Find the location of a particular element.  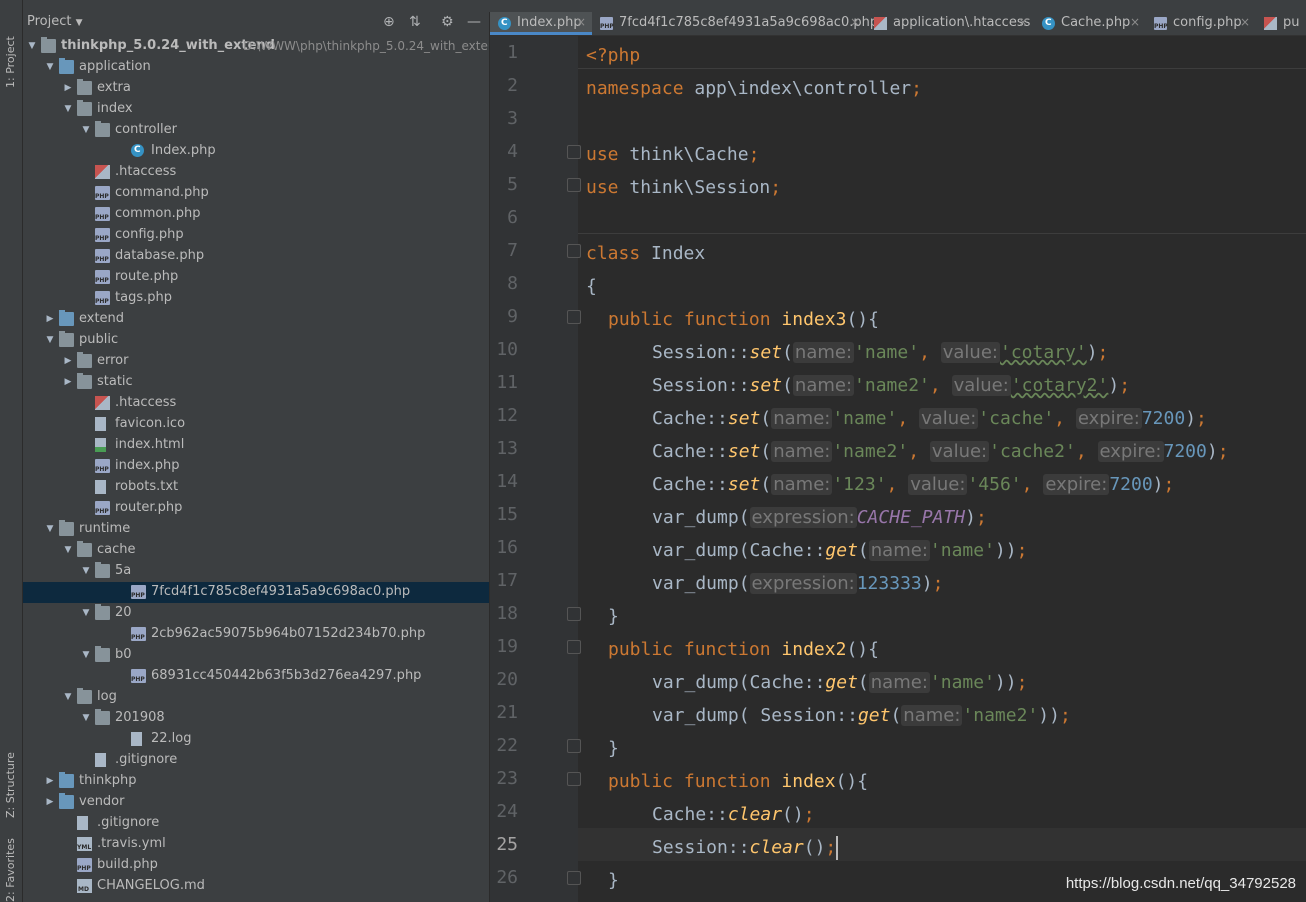

tree-item-label: extra is located at coordinates (114, 87).